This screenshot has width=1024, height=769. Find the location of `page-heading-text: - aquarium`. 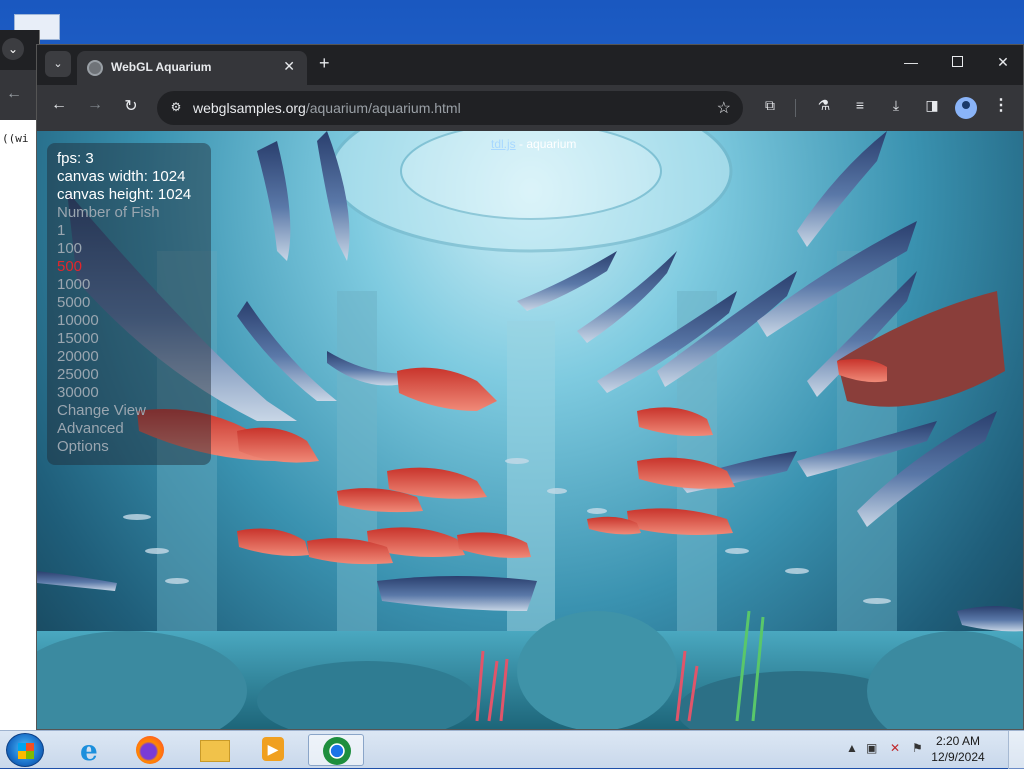

page-heading-text: - aquarium is located at coordinates (546, 144).